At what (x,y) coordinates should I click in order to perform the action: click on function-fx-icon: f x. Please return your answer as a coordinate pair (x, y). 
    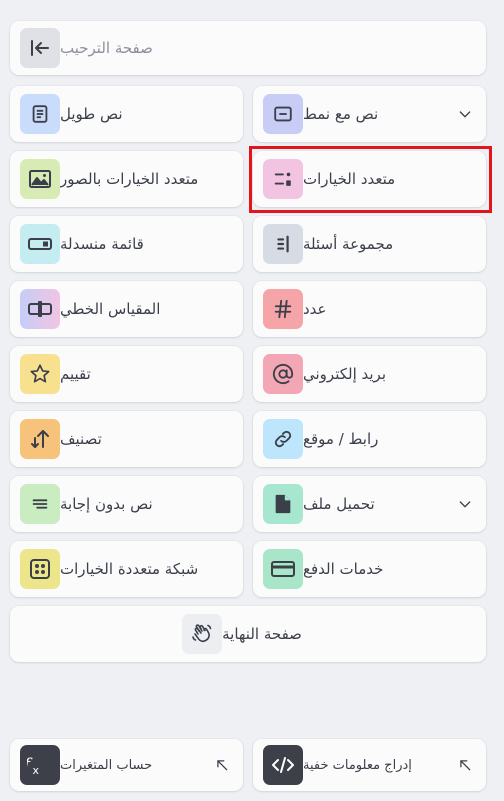
    Looking at the image, I should click on (40, 765).